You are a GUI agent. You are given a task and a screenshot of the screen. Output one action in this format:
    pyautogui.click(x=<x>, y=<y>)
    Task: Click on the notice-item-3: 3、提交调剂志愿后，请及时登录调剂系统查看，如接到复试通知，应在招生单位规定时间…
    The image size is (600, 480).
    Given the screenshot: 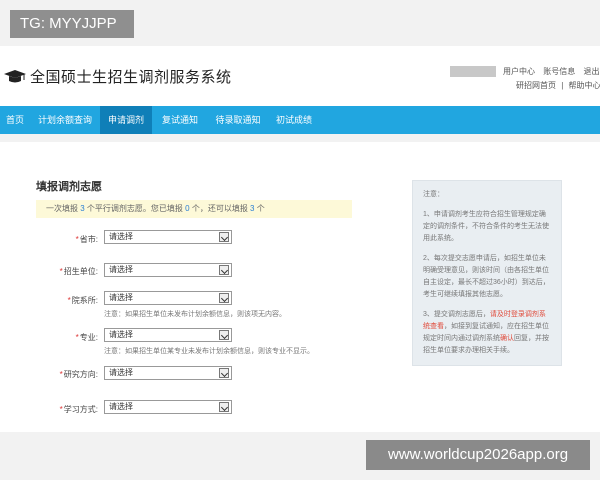 What is the action you would take?
    pyautogui.click(x=486, y=332)
    